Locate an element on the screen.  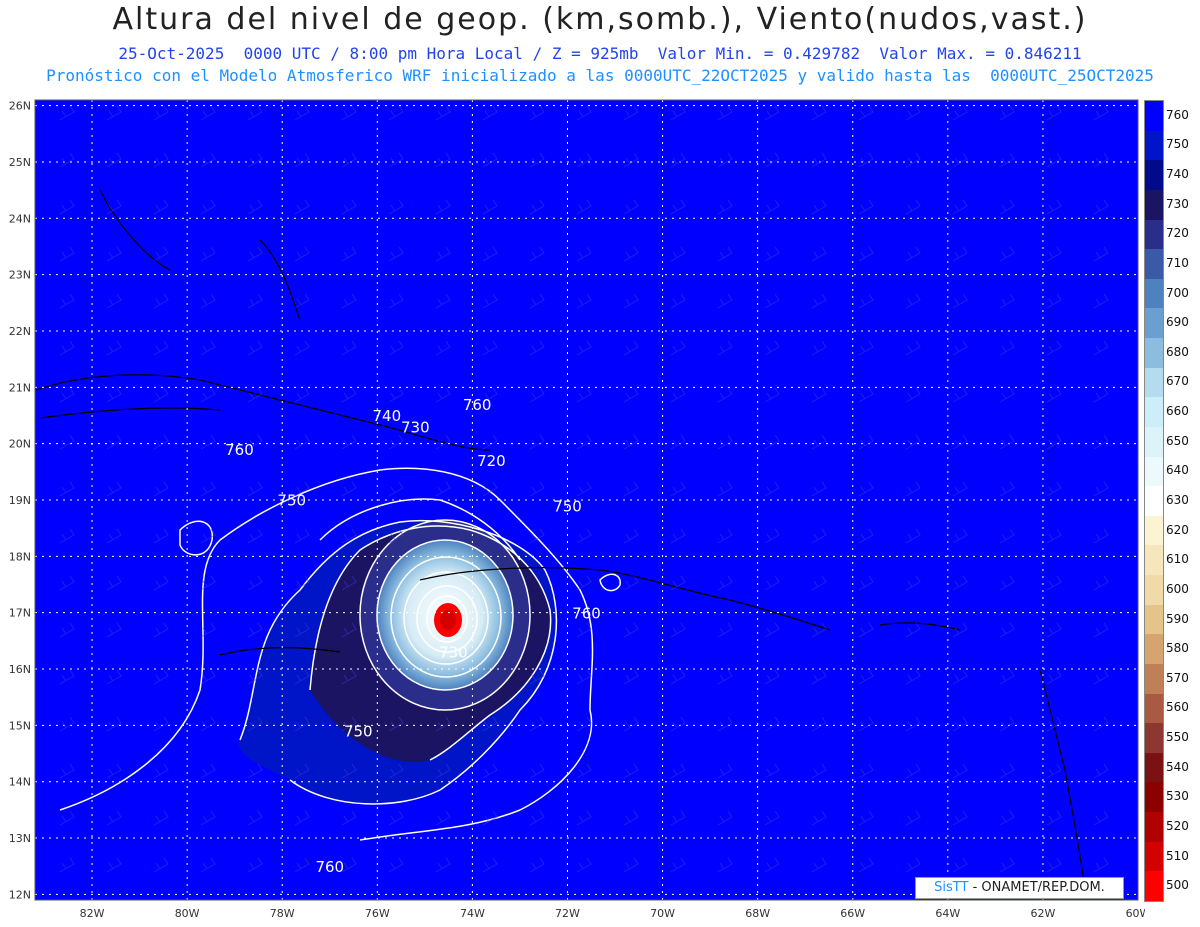
longitude-label: 80W is located at coordinates (187, 913).